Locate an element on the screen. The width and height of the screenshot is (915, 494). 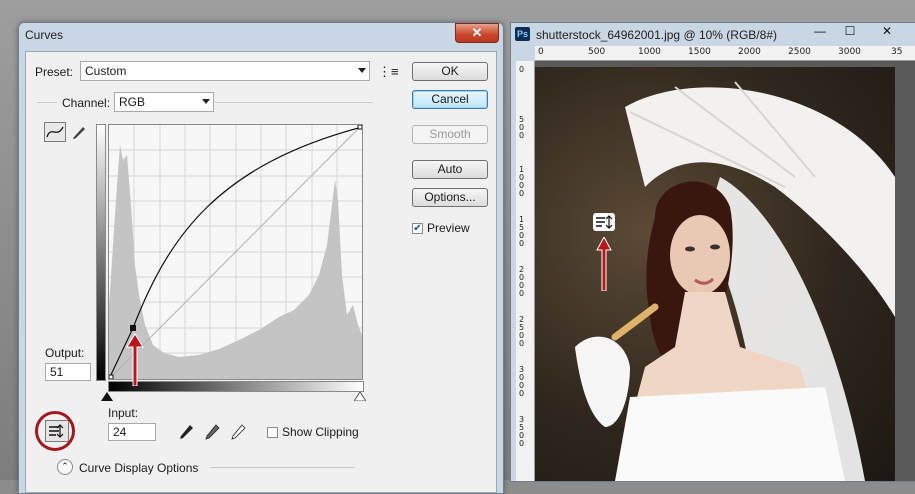
curve-point-tool-button is located at coordinates (55, 132).